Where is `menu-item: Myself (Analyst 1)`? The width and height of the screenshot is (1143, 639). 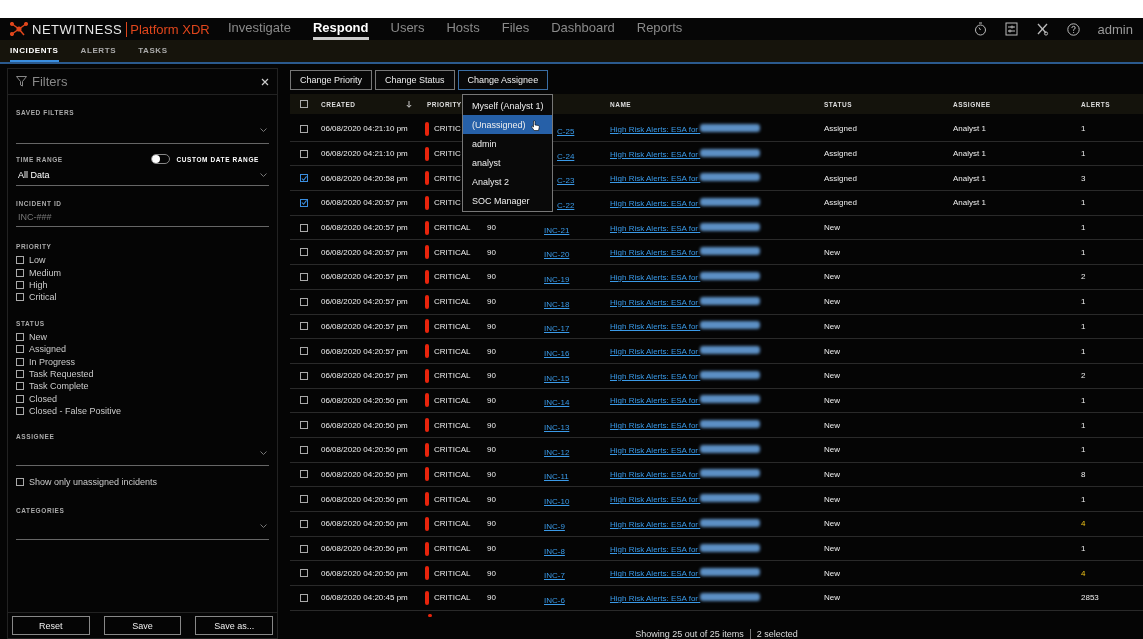
menu-item: Myself (Analyst 1) is located at coordinates (507, 105).